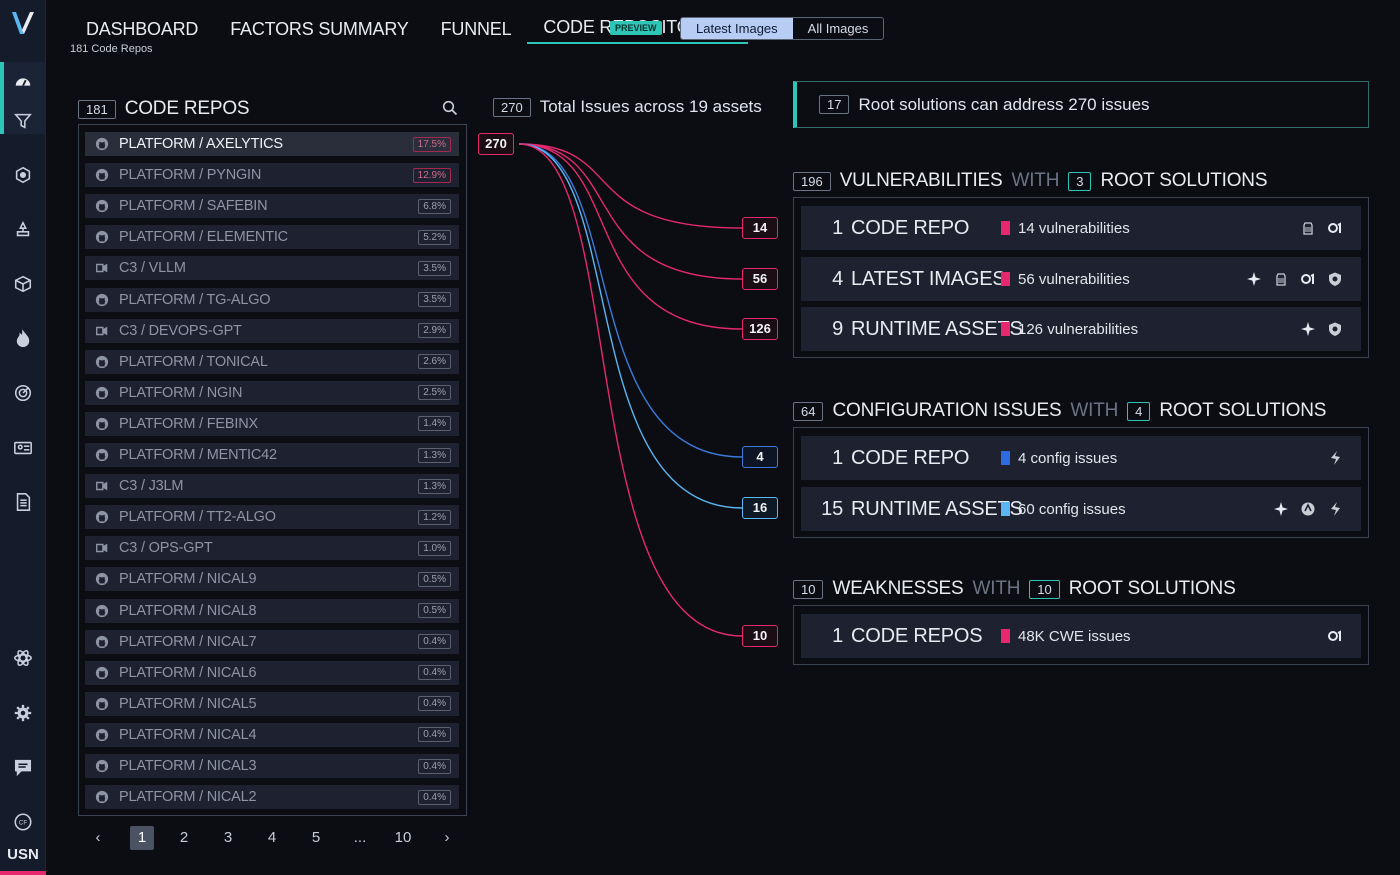 The width and height of the screenshot is (1400, 875). I want to click on repo-percentage: 1.3%, so click(434, 455).